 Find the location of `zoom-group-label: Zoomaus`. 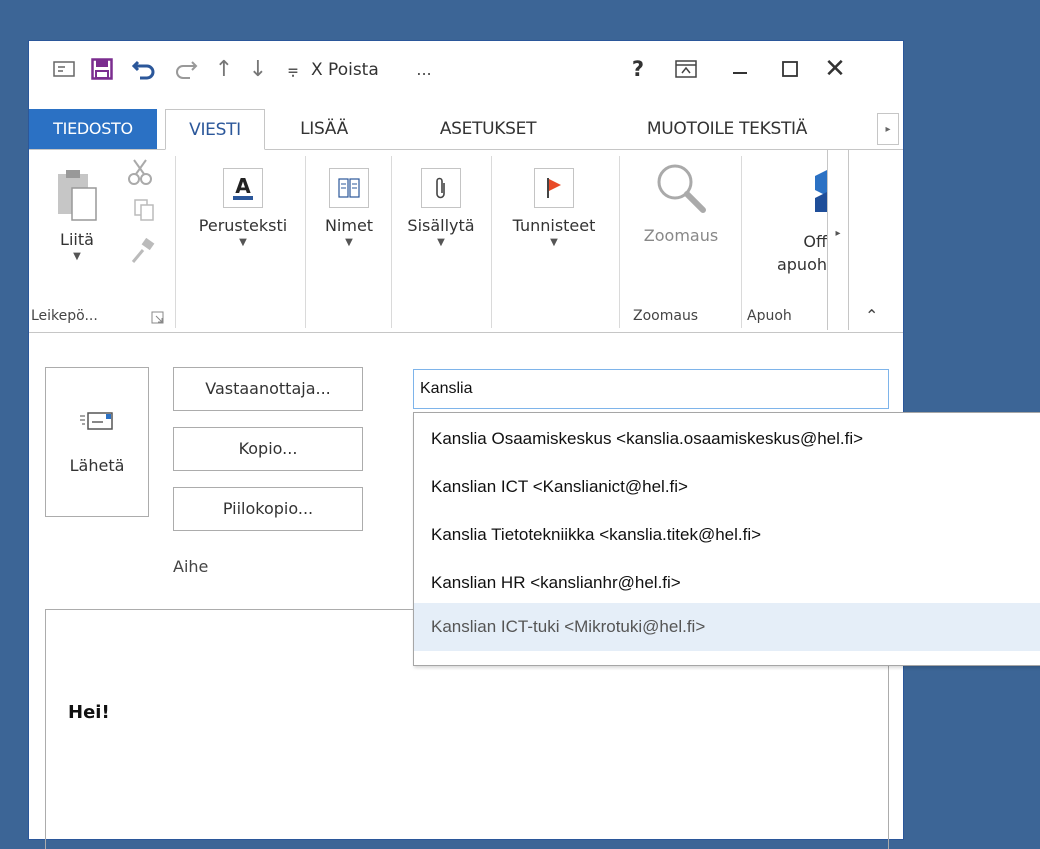

zoom-group-label: Zoomaus is located at coordinates (666, 316).